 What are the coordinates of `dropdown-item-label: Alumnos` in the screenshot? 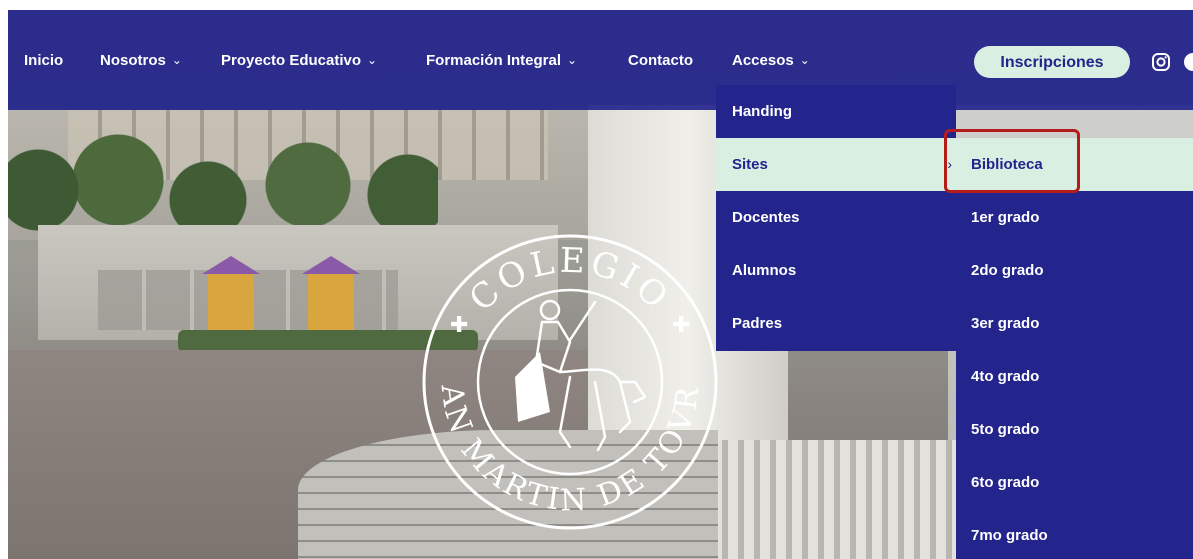 It's located at (764, 270).